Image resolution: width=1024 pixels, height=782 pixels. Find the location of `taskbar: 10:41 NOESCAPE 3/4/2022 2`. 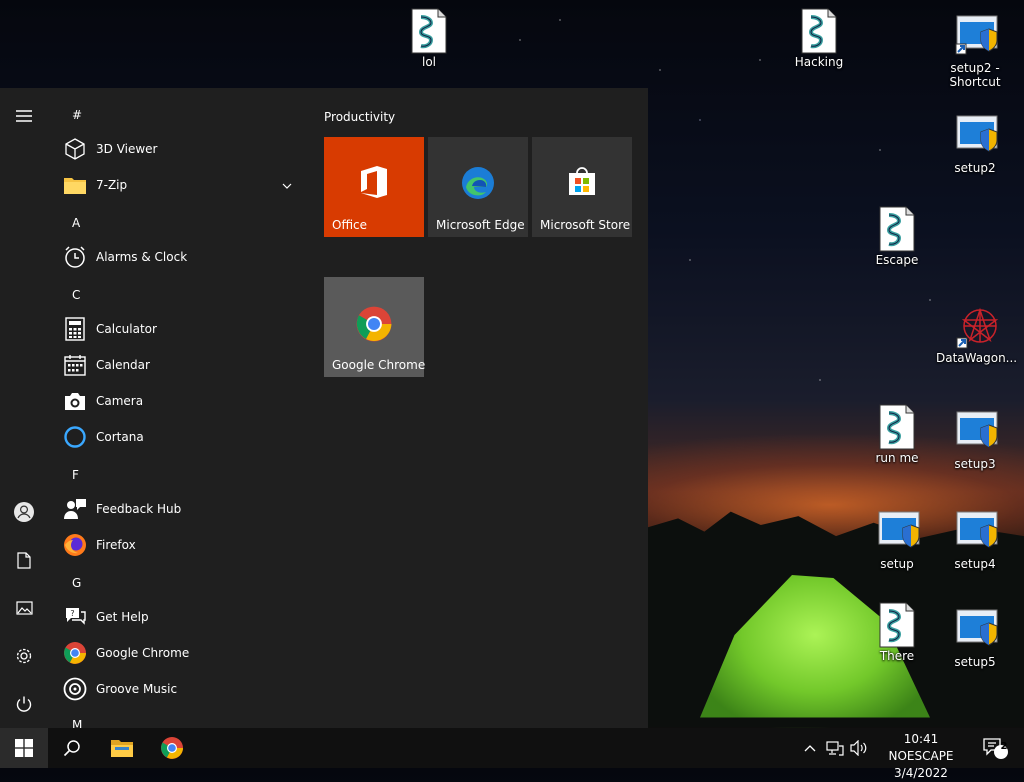

taskbar: 10:41 NOESCAPE 3/4/2022 2 is located at coordinates (512, 754).